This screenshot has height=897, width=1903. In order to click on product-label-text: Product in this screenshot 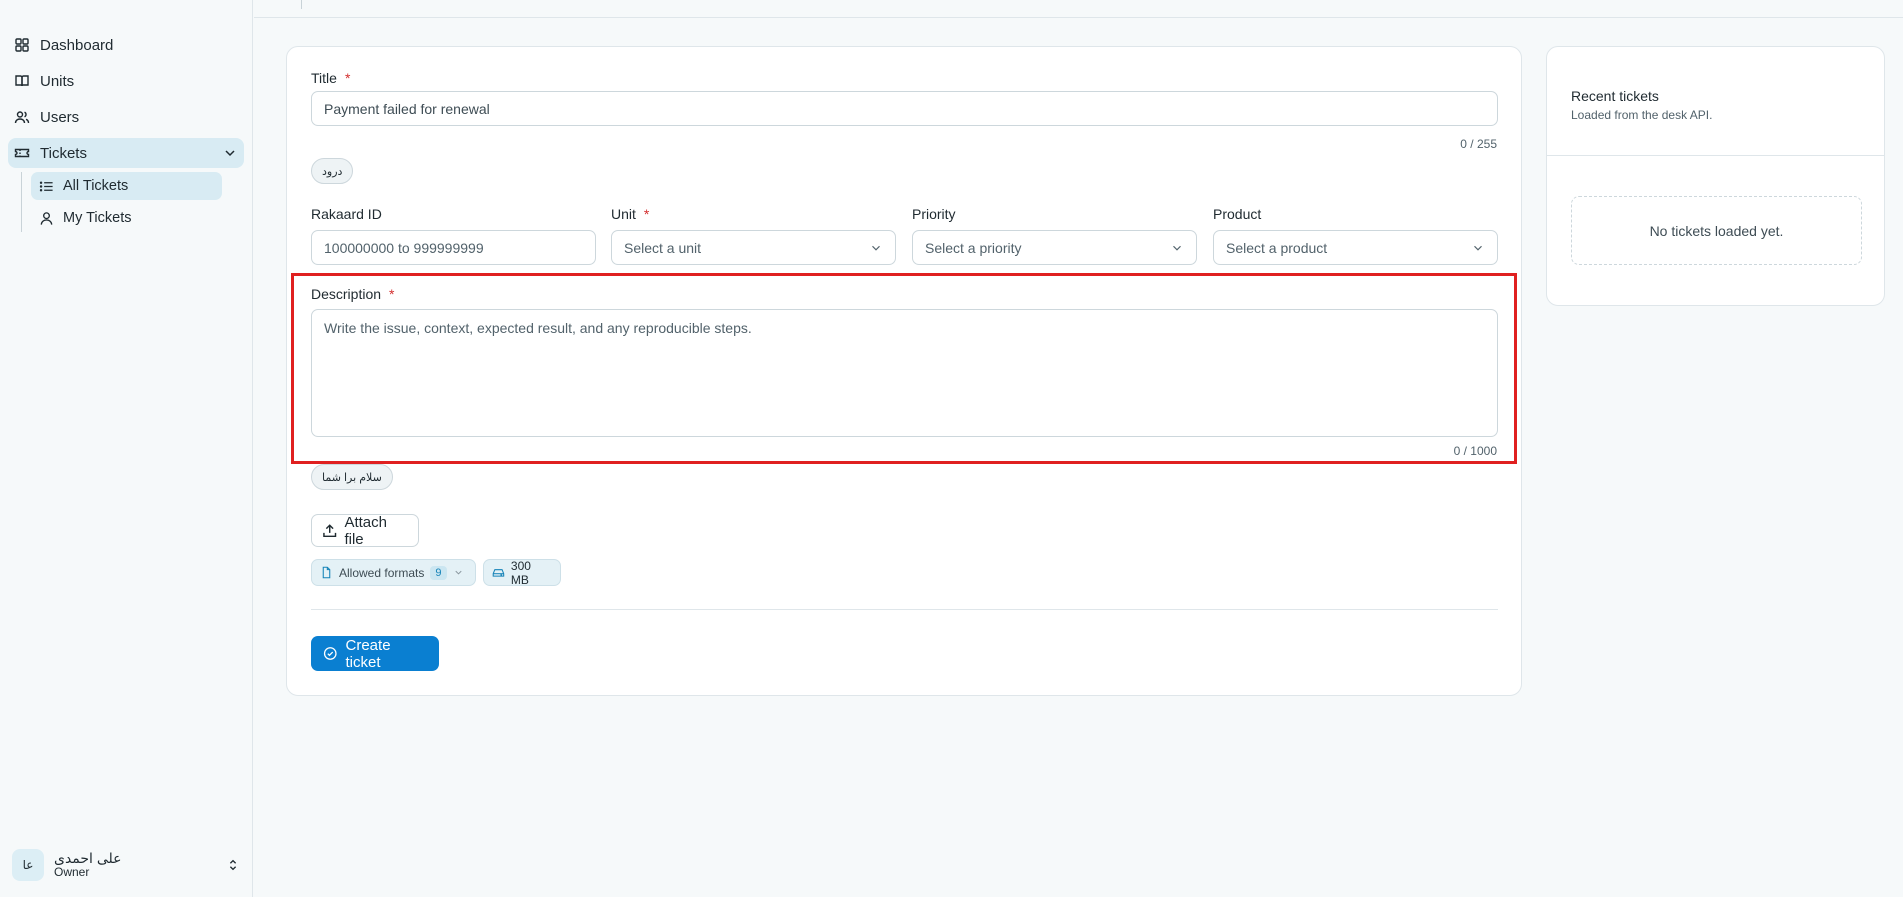, I will do `click(1237, 214)`.